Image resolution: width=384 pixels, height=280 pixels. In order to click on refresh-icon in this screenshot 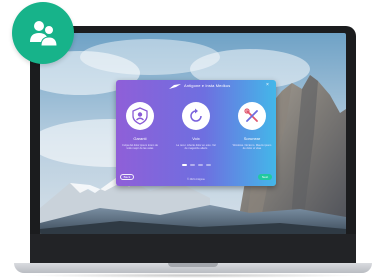, I will do `click(196, 115)`.